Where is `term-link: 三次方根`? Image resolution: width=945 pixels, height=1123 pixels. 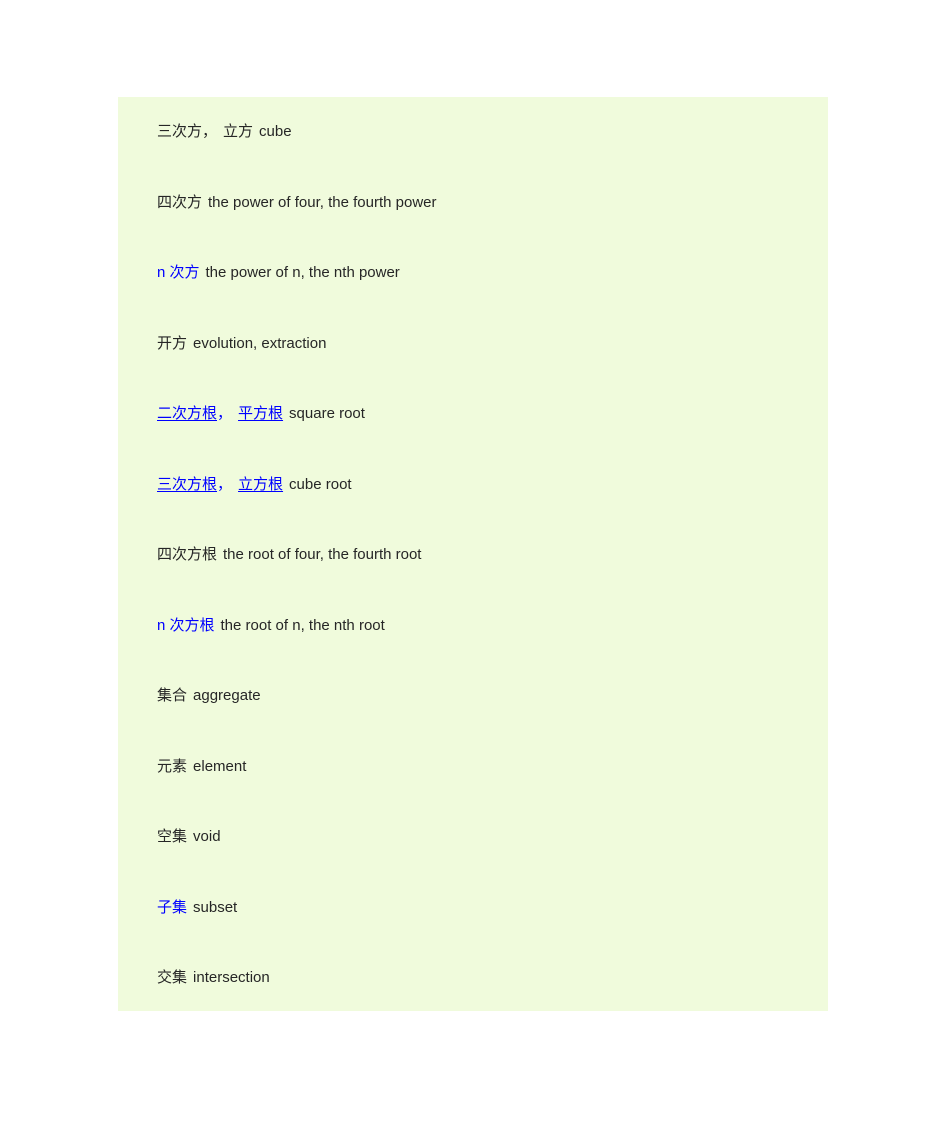 term-link: 三次方根 is located at coordinates (187, 484).